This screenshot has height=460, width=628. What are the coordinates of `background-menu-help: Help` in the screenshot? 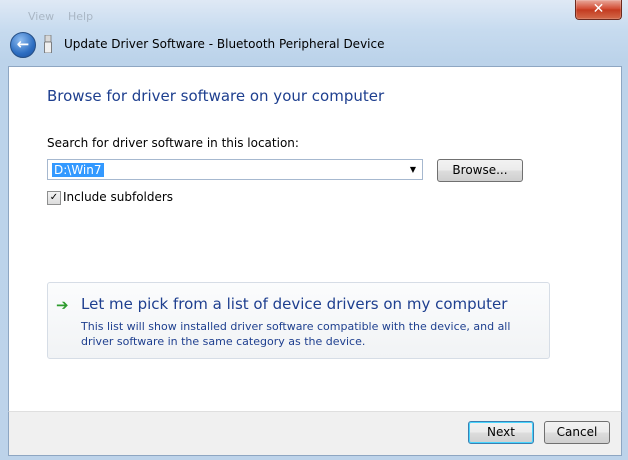 It's located at (81, 16).